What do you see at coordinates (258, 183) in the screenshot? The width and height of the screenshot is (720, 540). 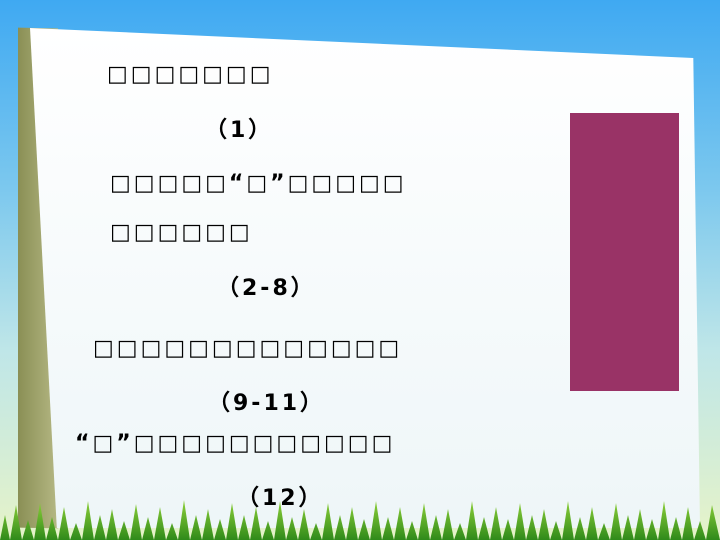 I see `text-line: □□□□□“□”□□□□□` at bounding box center [258, 183].